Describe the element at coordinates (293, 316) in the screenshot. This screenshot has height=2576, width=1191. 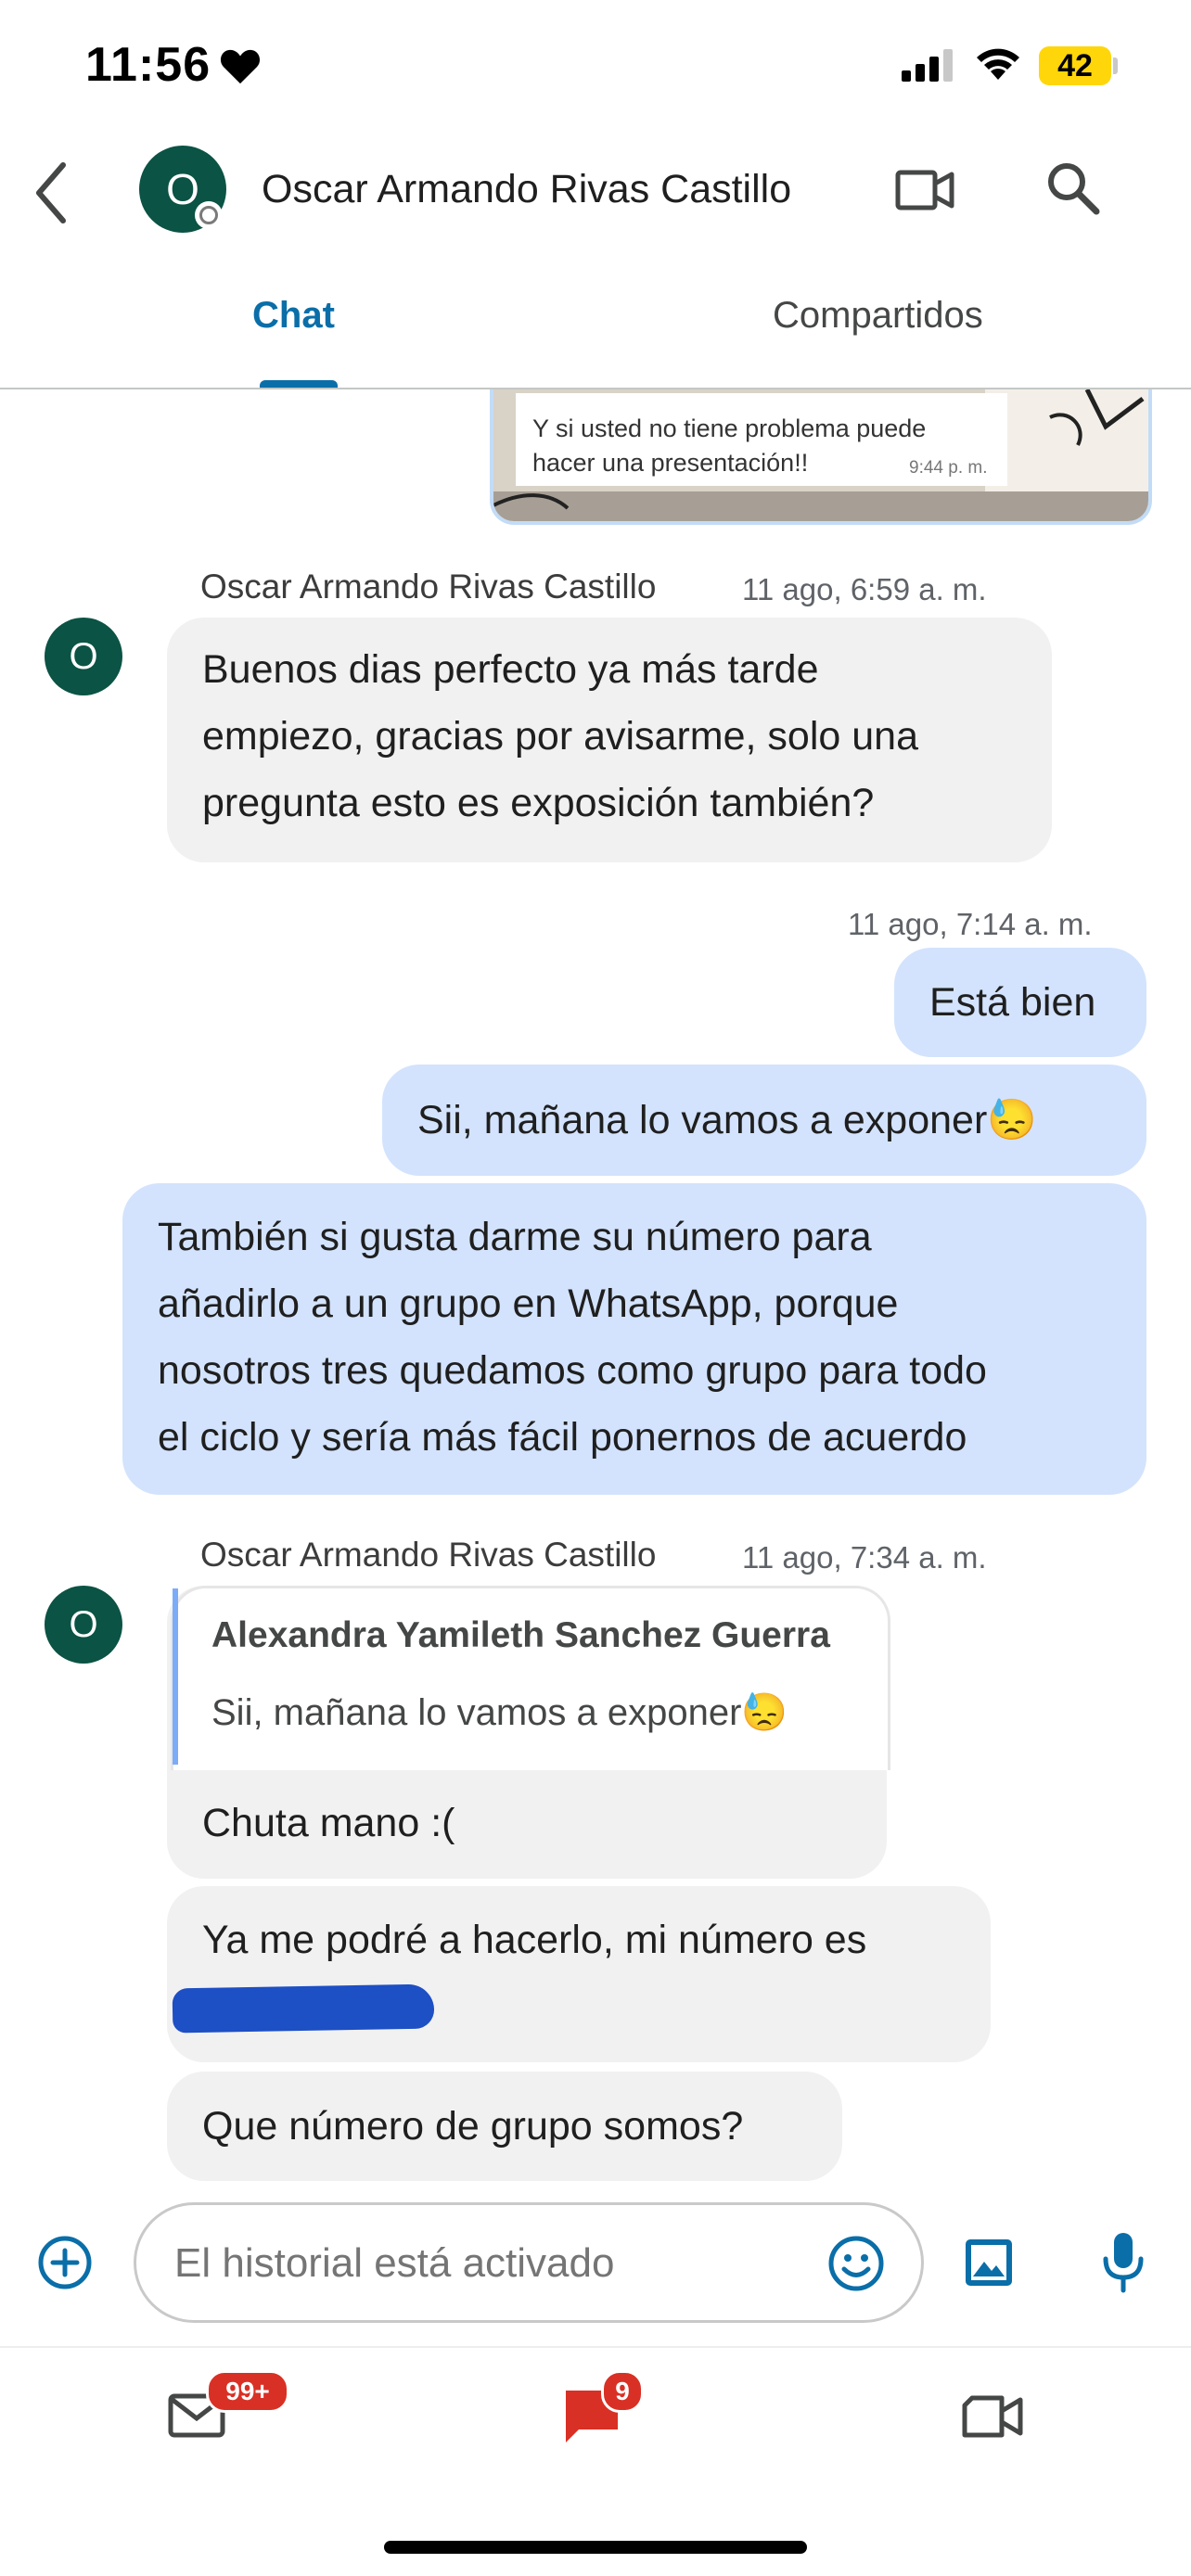
I see `tab-chat: Chat` at that location.